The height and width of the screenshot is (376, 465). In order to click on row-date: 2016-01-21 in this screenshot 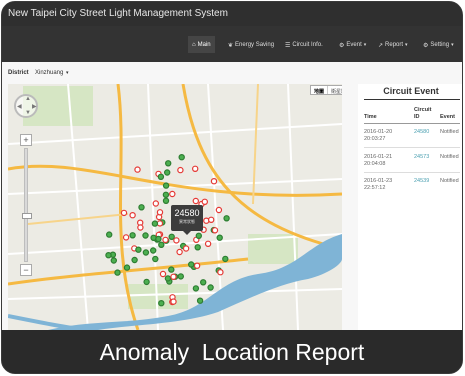, I will do `click(378, 157)`.